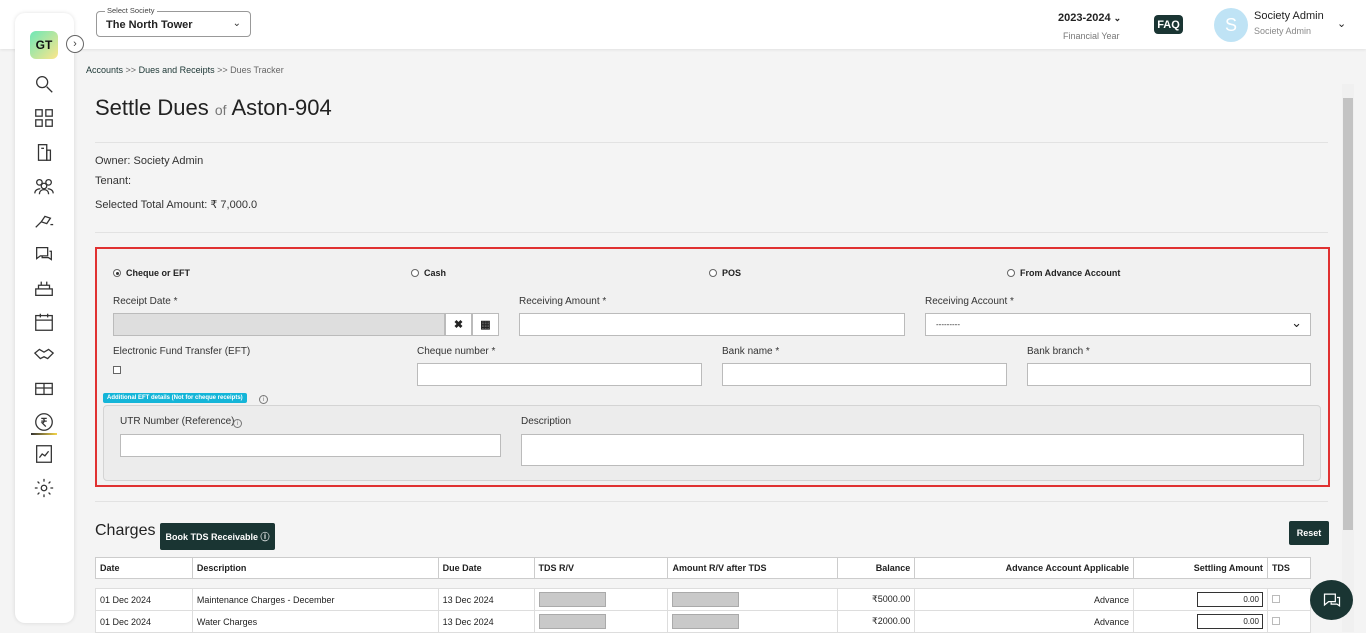  I want to click on page-title-of: of, so click(220, 110).